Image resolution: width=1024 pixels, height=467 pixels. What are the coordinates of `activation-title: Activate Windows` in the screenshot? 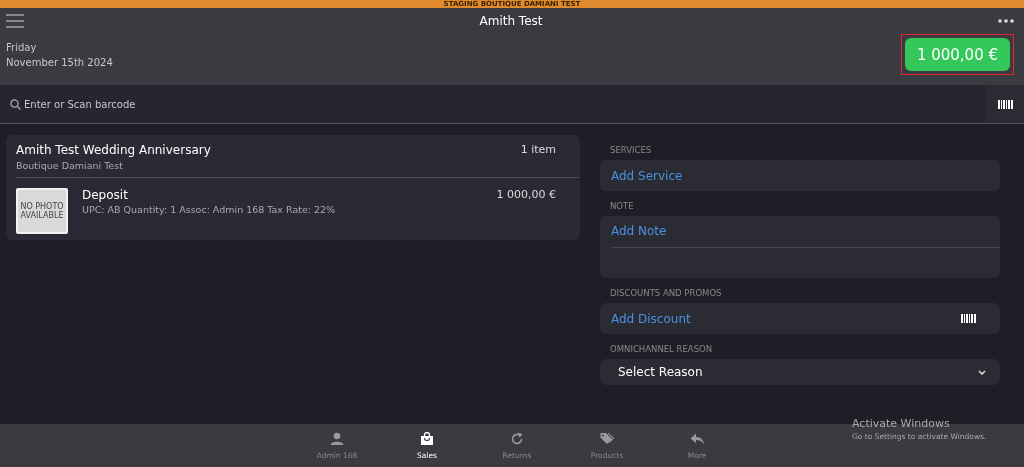 It's located at (901, 423).